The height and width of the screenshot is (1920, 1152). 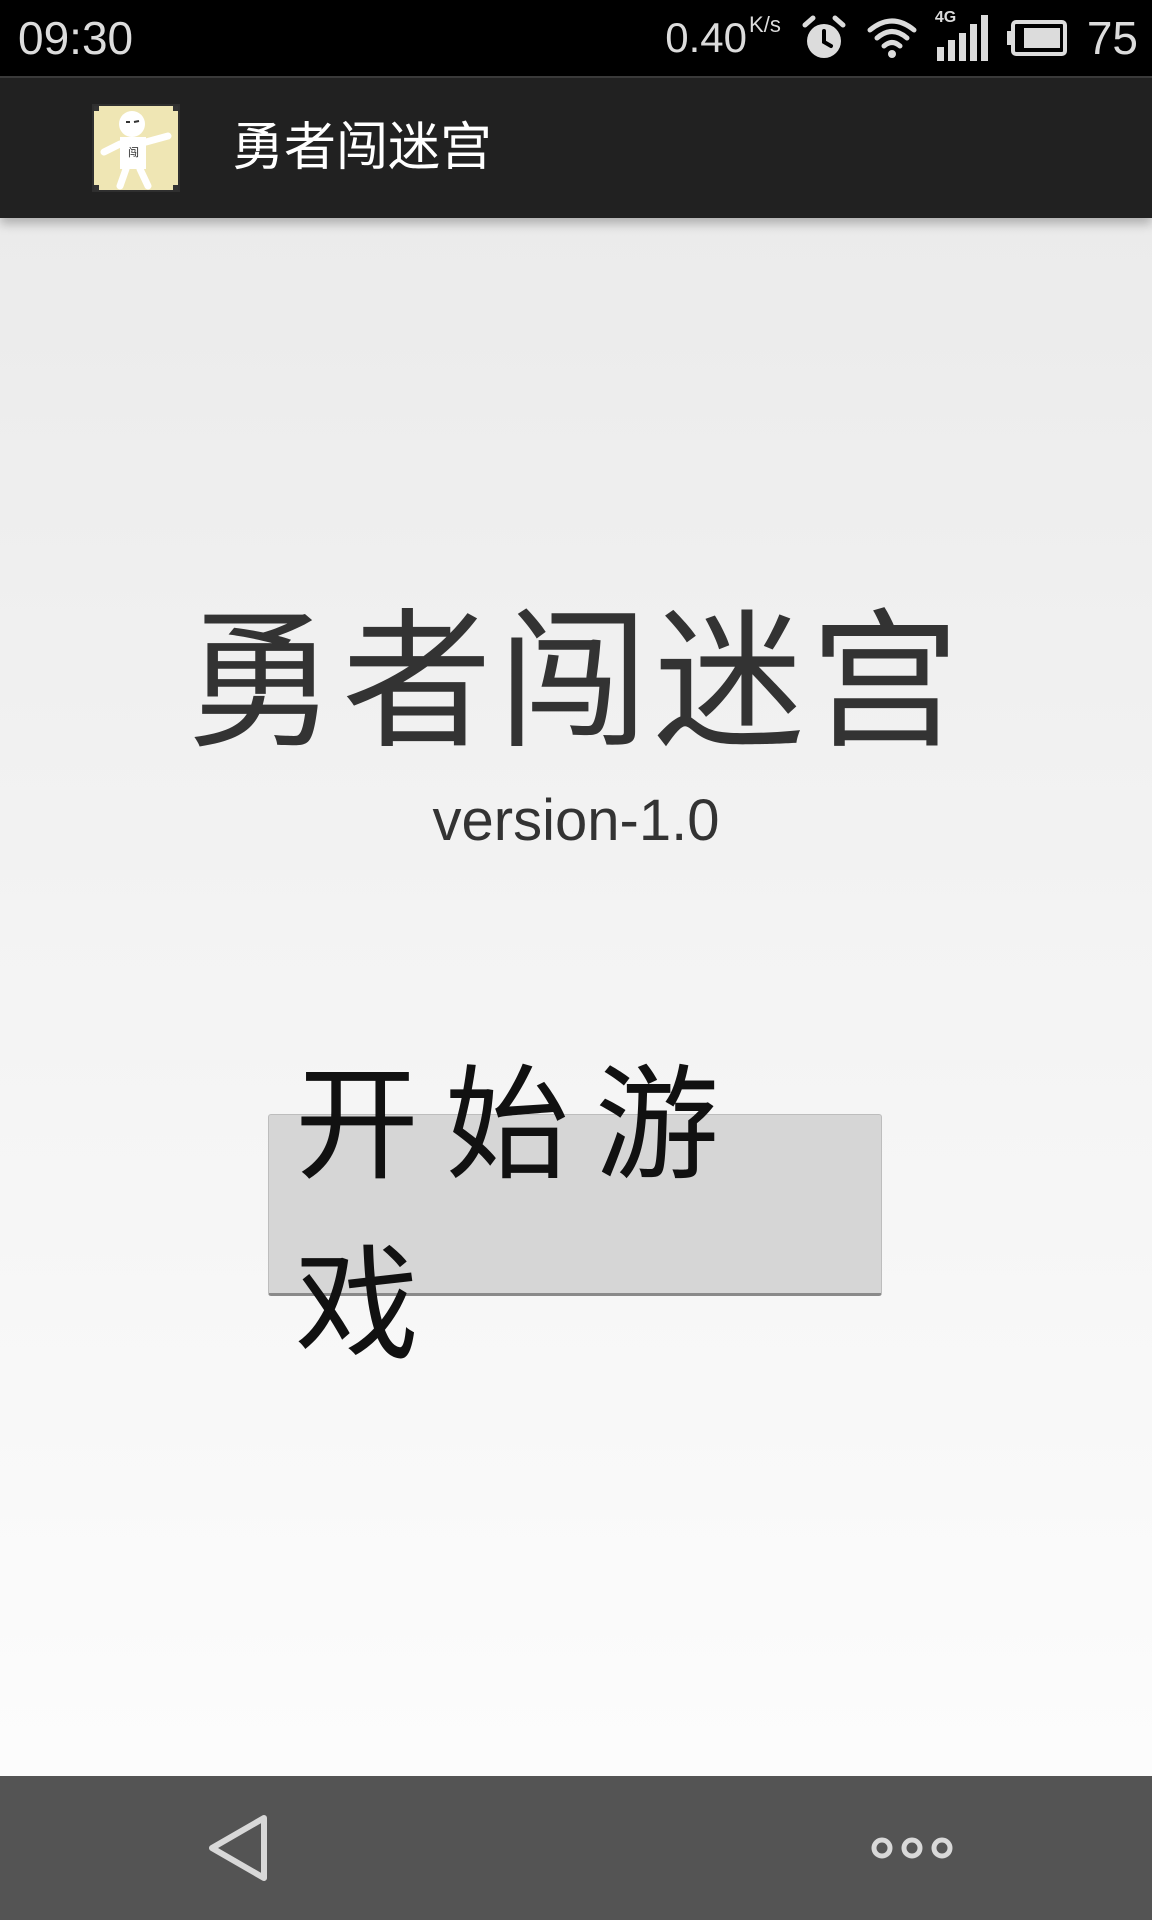 I want to click on app-logo-icon: 闯, so click(x=136, y=148).